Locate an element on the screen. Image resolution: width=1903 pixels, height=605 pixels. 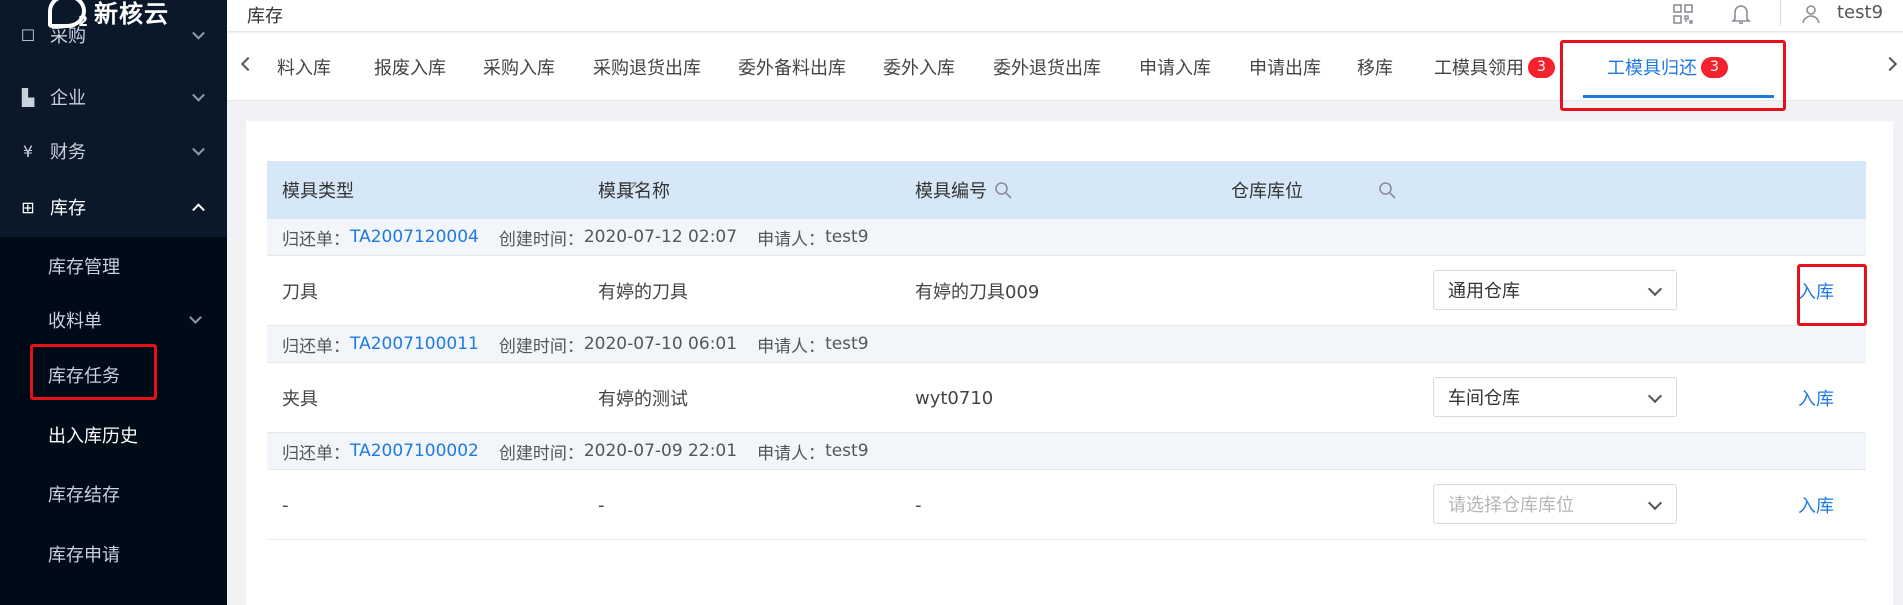
submenu-item-io-history: 出入库历史 is located at coordinates (93, 435).